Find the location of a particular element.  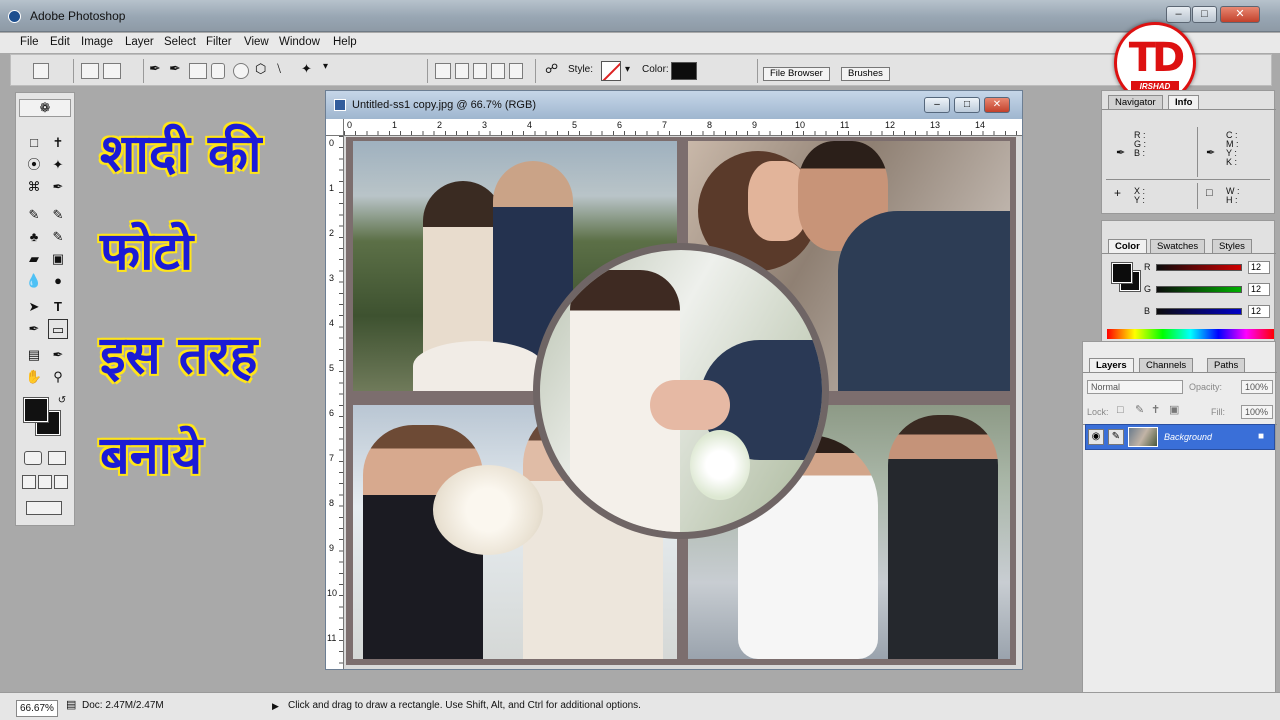

slice-tool-icon: ✒ is located at coordinates (58, 187).